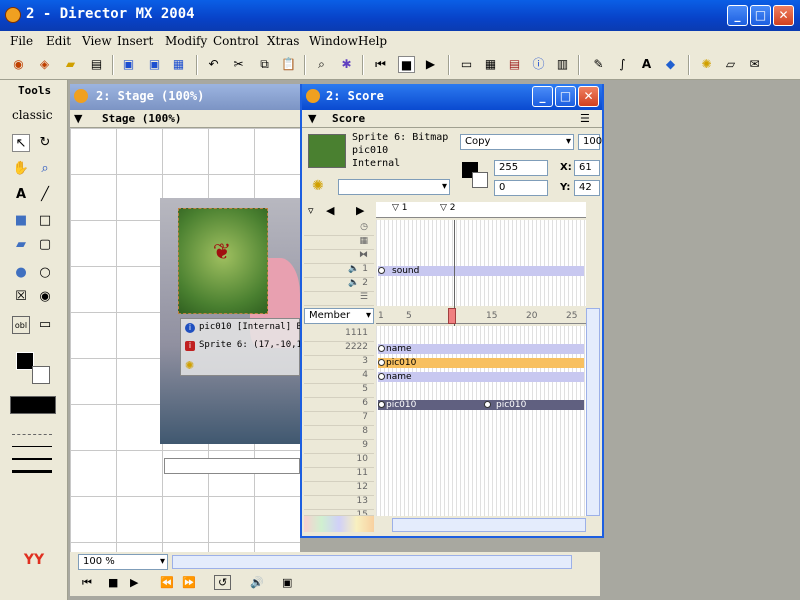 This screenshot has height=600, width=800. I want to click on exchange-cast-icon: ✱, so click(346, 64).